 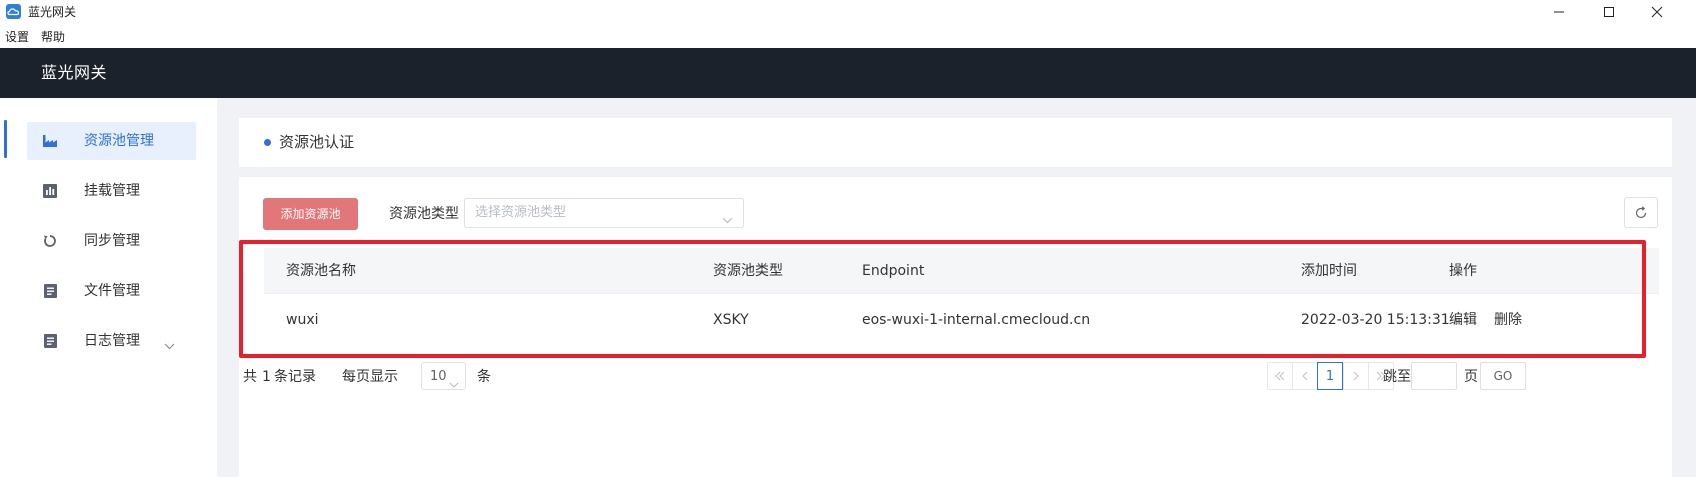 What do you see at coordinates (848, 12) in the screenshot?
I see `window-titlebar: 蓝光网关` at bounding box center [848, 12].